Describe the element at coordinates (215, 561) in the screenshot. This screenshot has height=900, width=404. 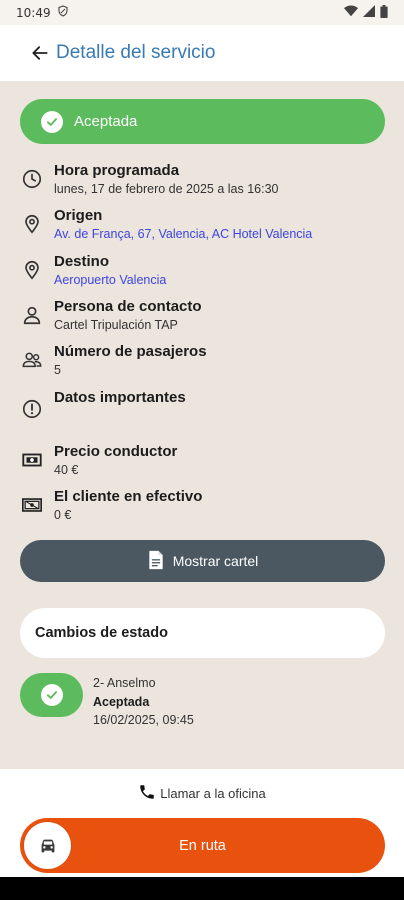
I see `show-sign-label: Mostrar cartel` at that location.